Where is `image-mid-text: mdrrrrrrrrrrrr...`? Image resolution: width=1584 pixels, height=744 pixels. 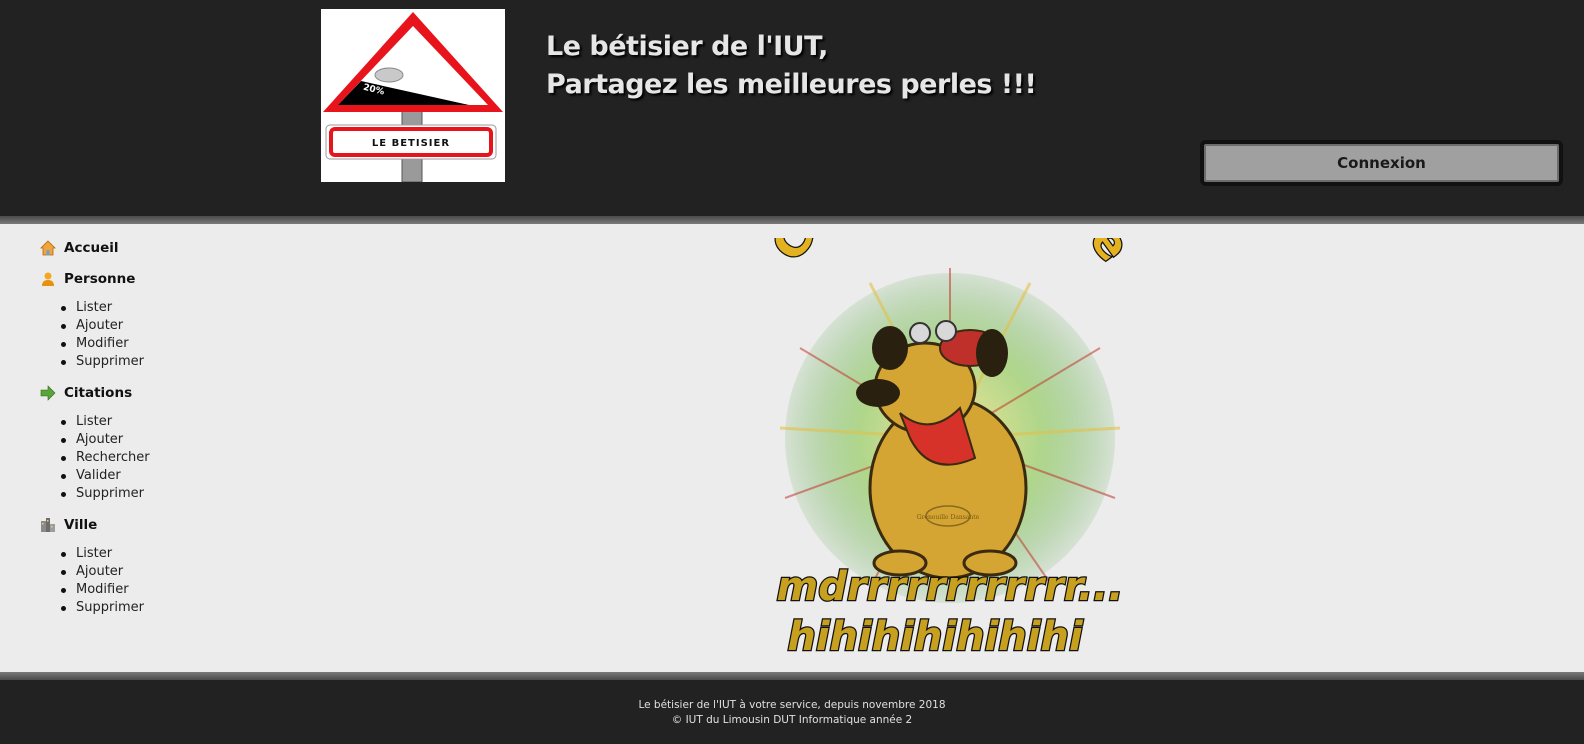 image-mid-text: mdrrrrrrrrrrrr... is located at coordinates (950, 587).